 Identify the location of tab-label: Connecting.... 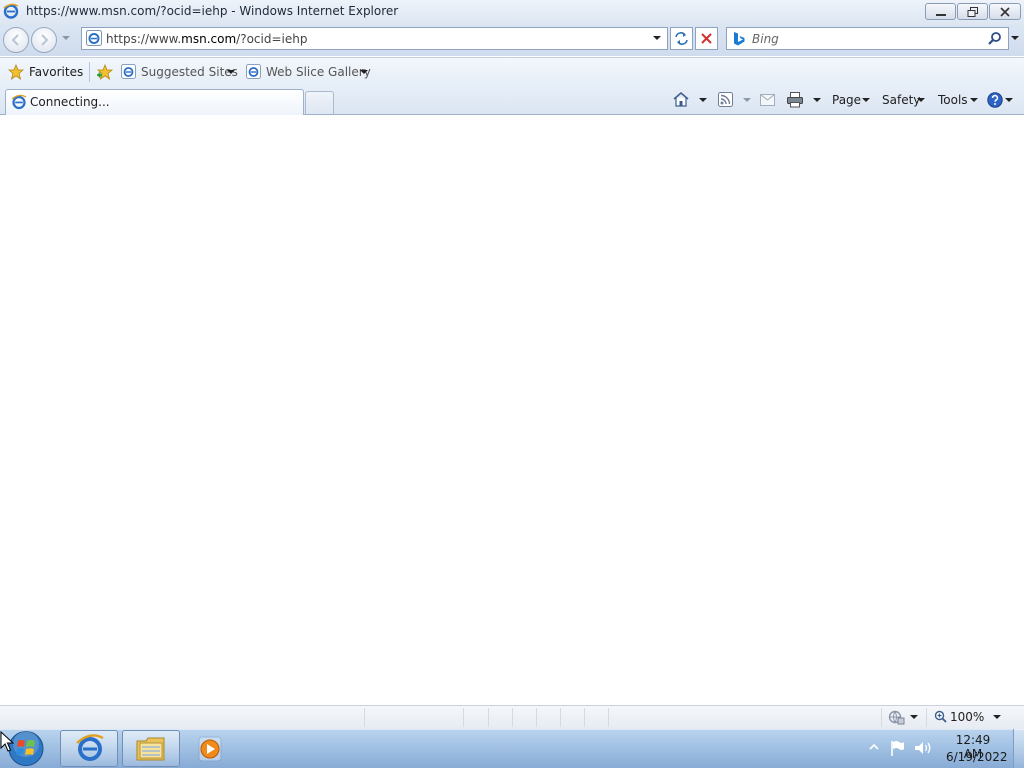
(70, 102).